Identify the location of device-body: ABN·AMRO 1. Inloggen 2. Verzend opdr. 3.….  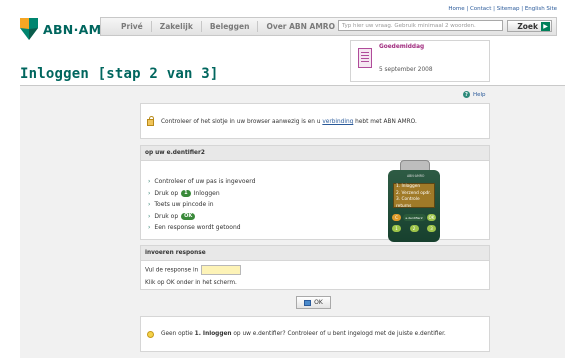
(414, 206).